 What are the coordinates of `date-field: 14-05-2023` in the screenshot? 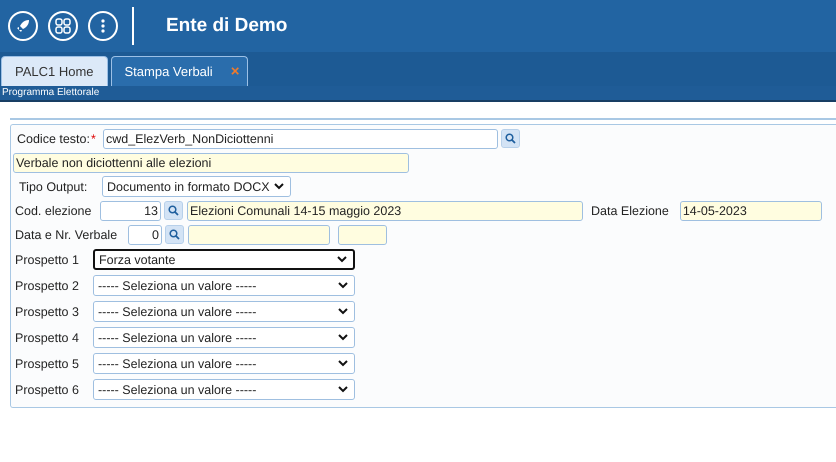 It's located at (751, 210).